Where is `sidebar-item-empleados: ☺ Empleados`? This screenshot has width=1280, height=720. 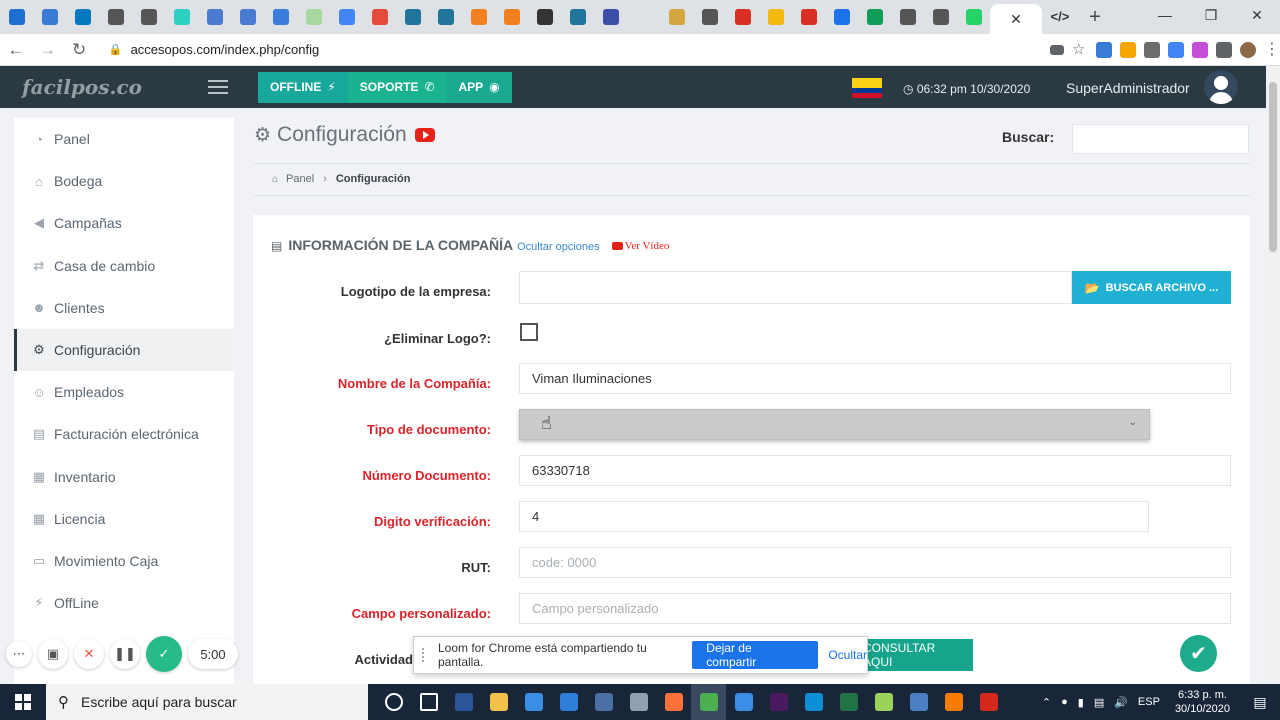 sidebar-item-empleados: ☺ Empleados is located at coordinates (124, 392).